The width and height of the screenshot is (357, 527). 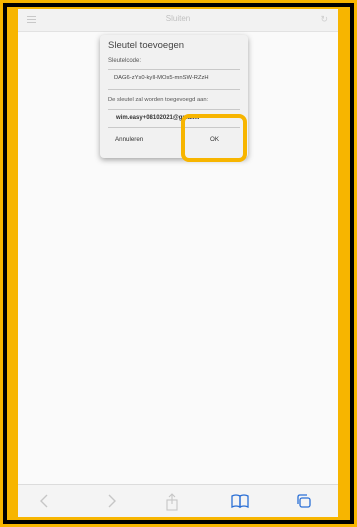 I want to click on bottom-toolbar, so click(x=178, y=500).